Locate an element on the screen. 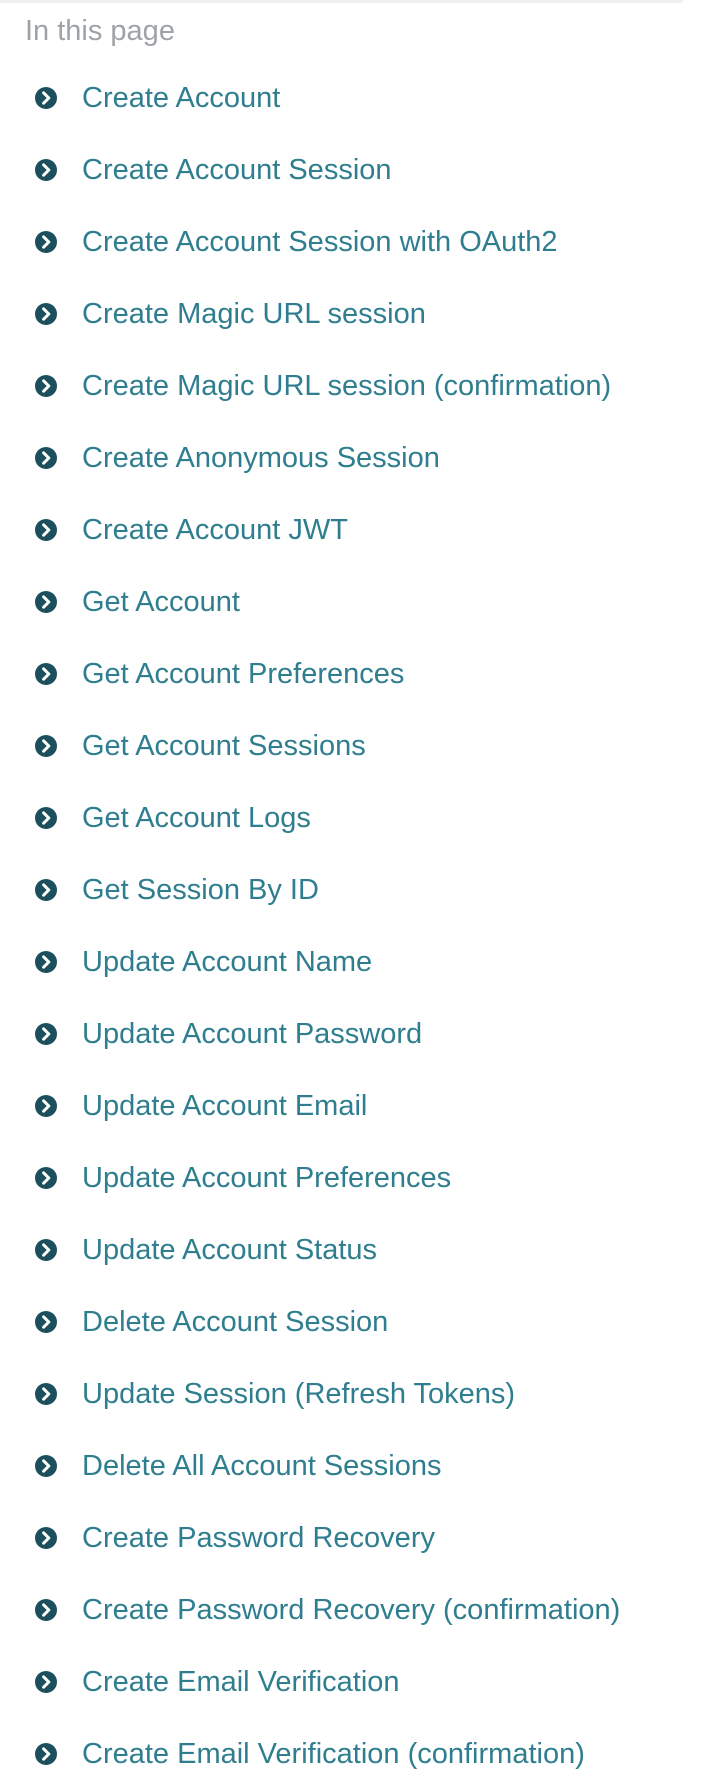 The width and height of the screenshot is (716, 1790). toc-link: Get Account Logs is located at coordinates (196, 818).